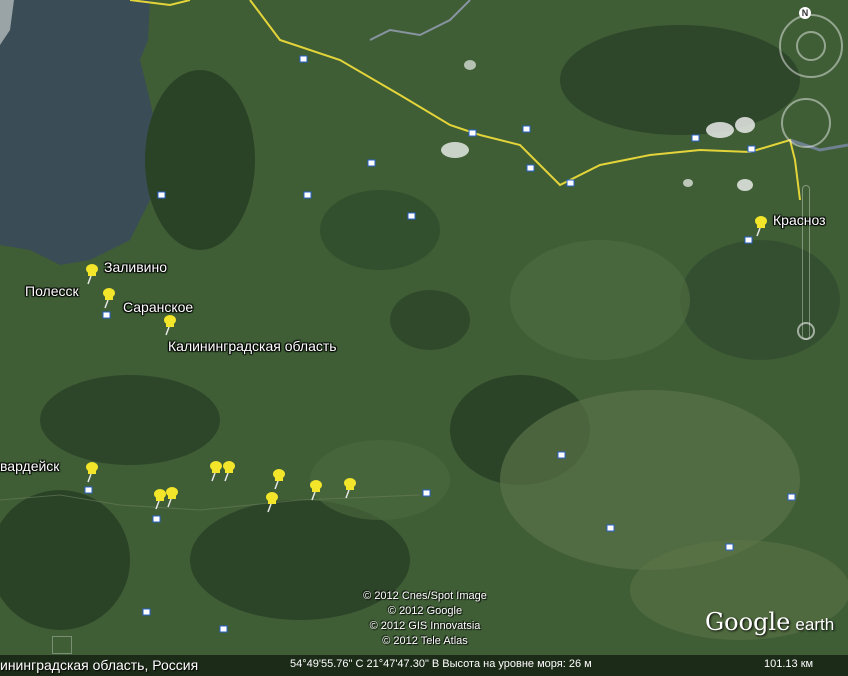 The image size is (848, 676). What do you see at coordinates (425, 641) in the screenshot?
I see `credit-line: © 2012 Tele Atlas` at bounding box center [425, 641].